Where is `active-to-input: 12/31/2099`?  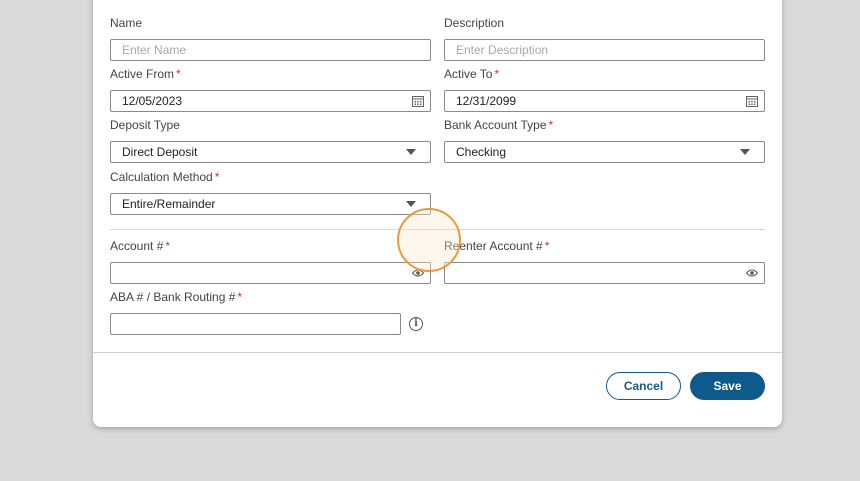 active-to-input: 12/31/2099 is located at coordinates (604, 101).